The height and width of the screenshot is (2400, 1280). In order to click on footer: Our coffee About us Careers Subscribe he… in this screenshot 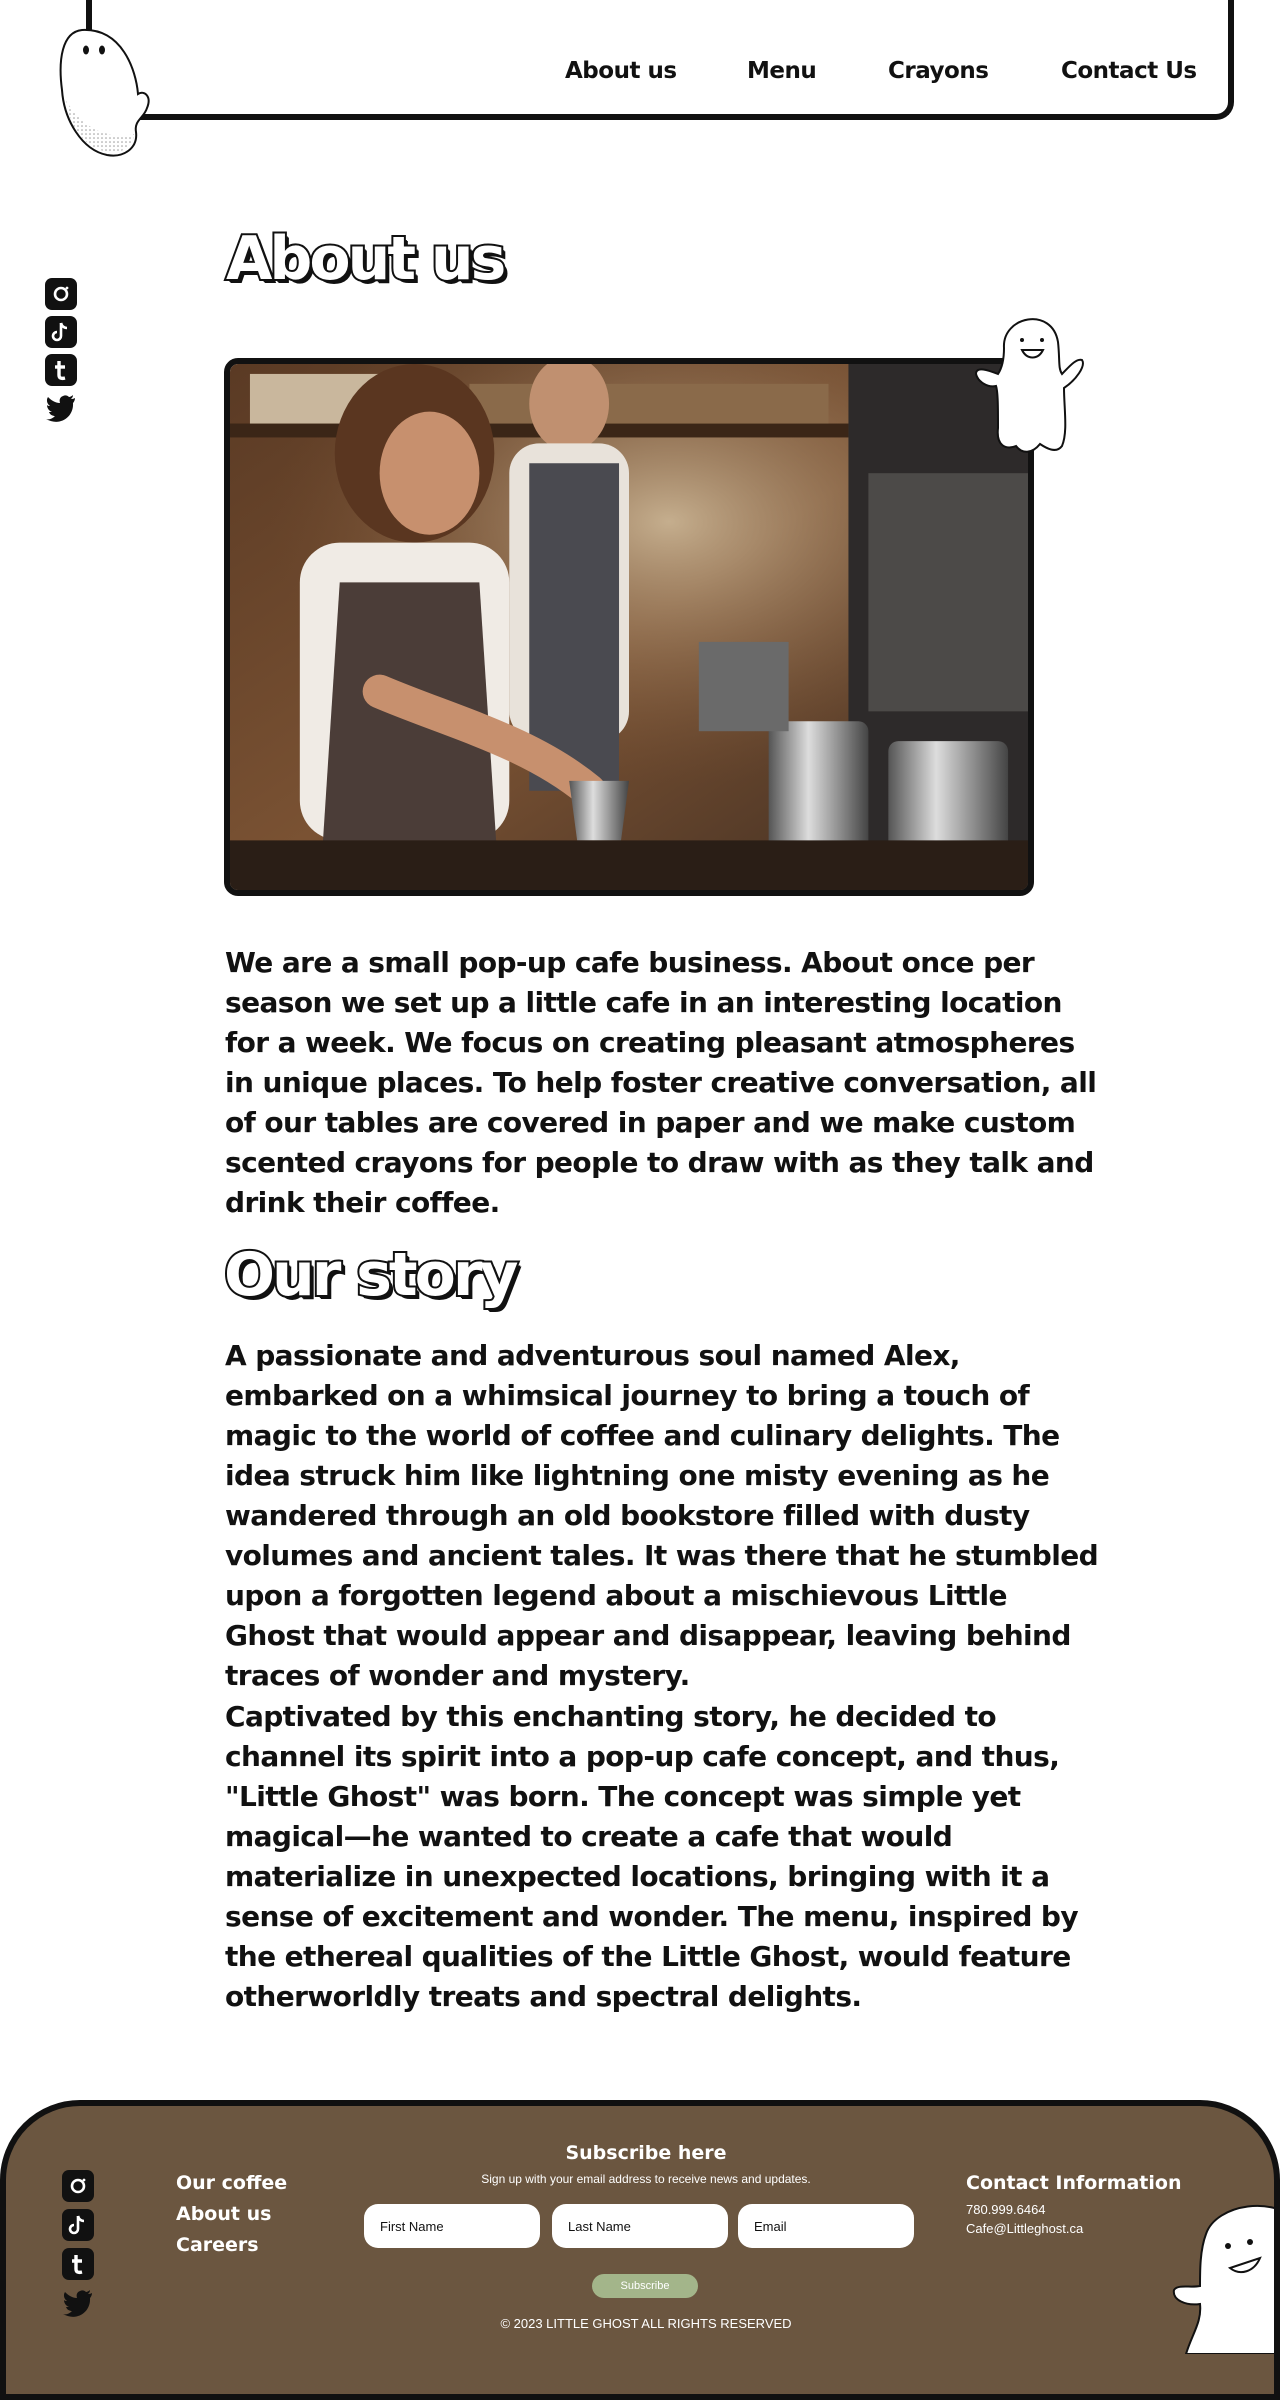, I will do `click(640, 2250)`.